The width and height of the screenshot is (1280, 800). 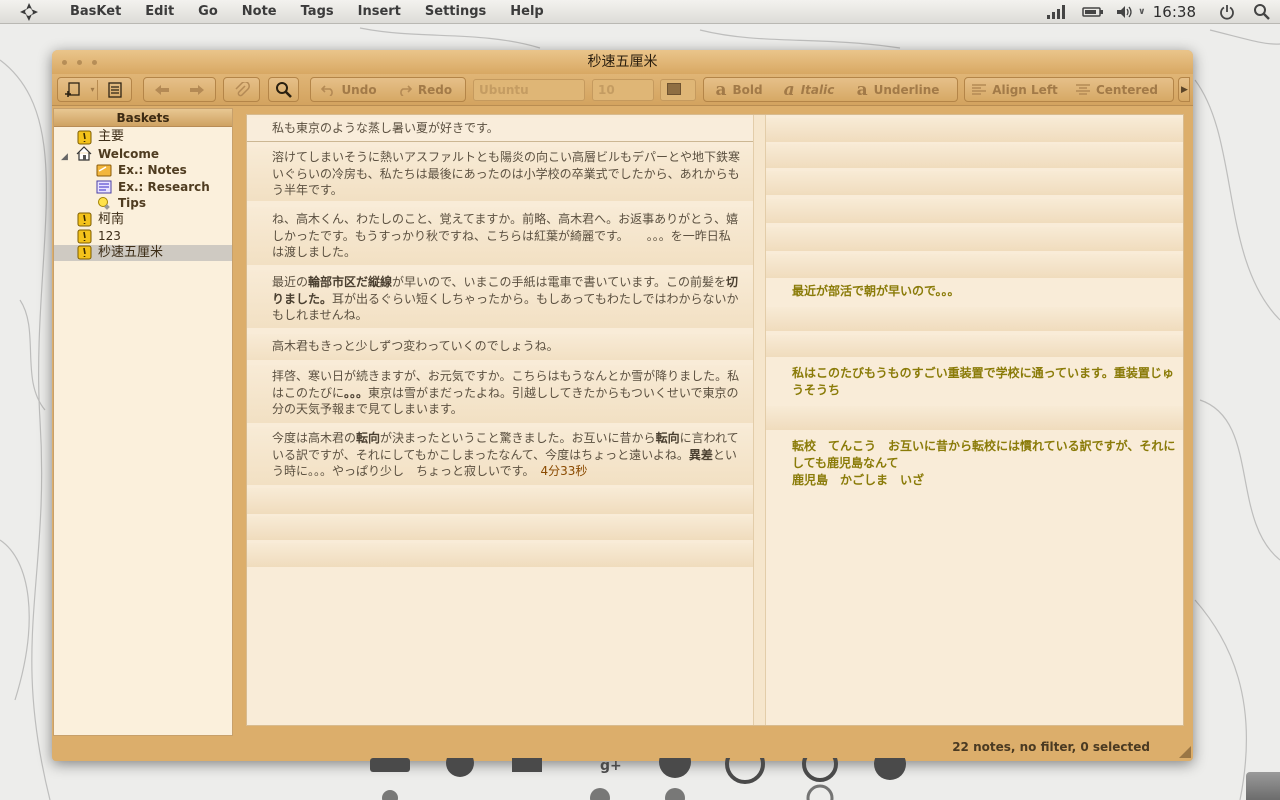 What do you see at coordinates (1015, 89) in the screenshot?
I see `align-left-button: Align Left` at bounding box center [1015, 89].